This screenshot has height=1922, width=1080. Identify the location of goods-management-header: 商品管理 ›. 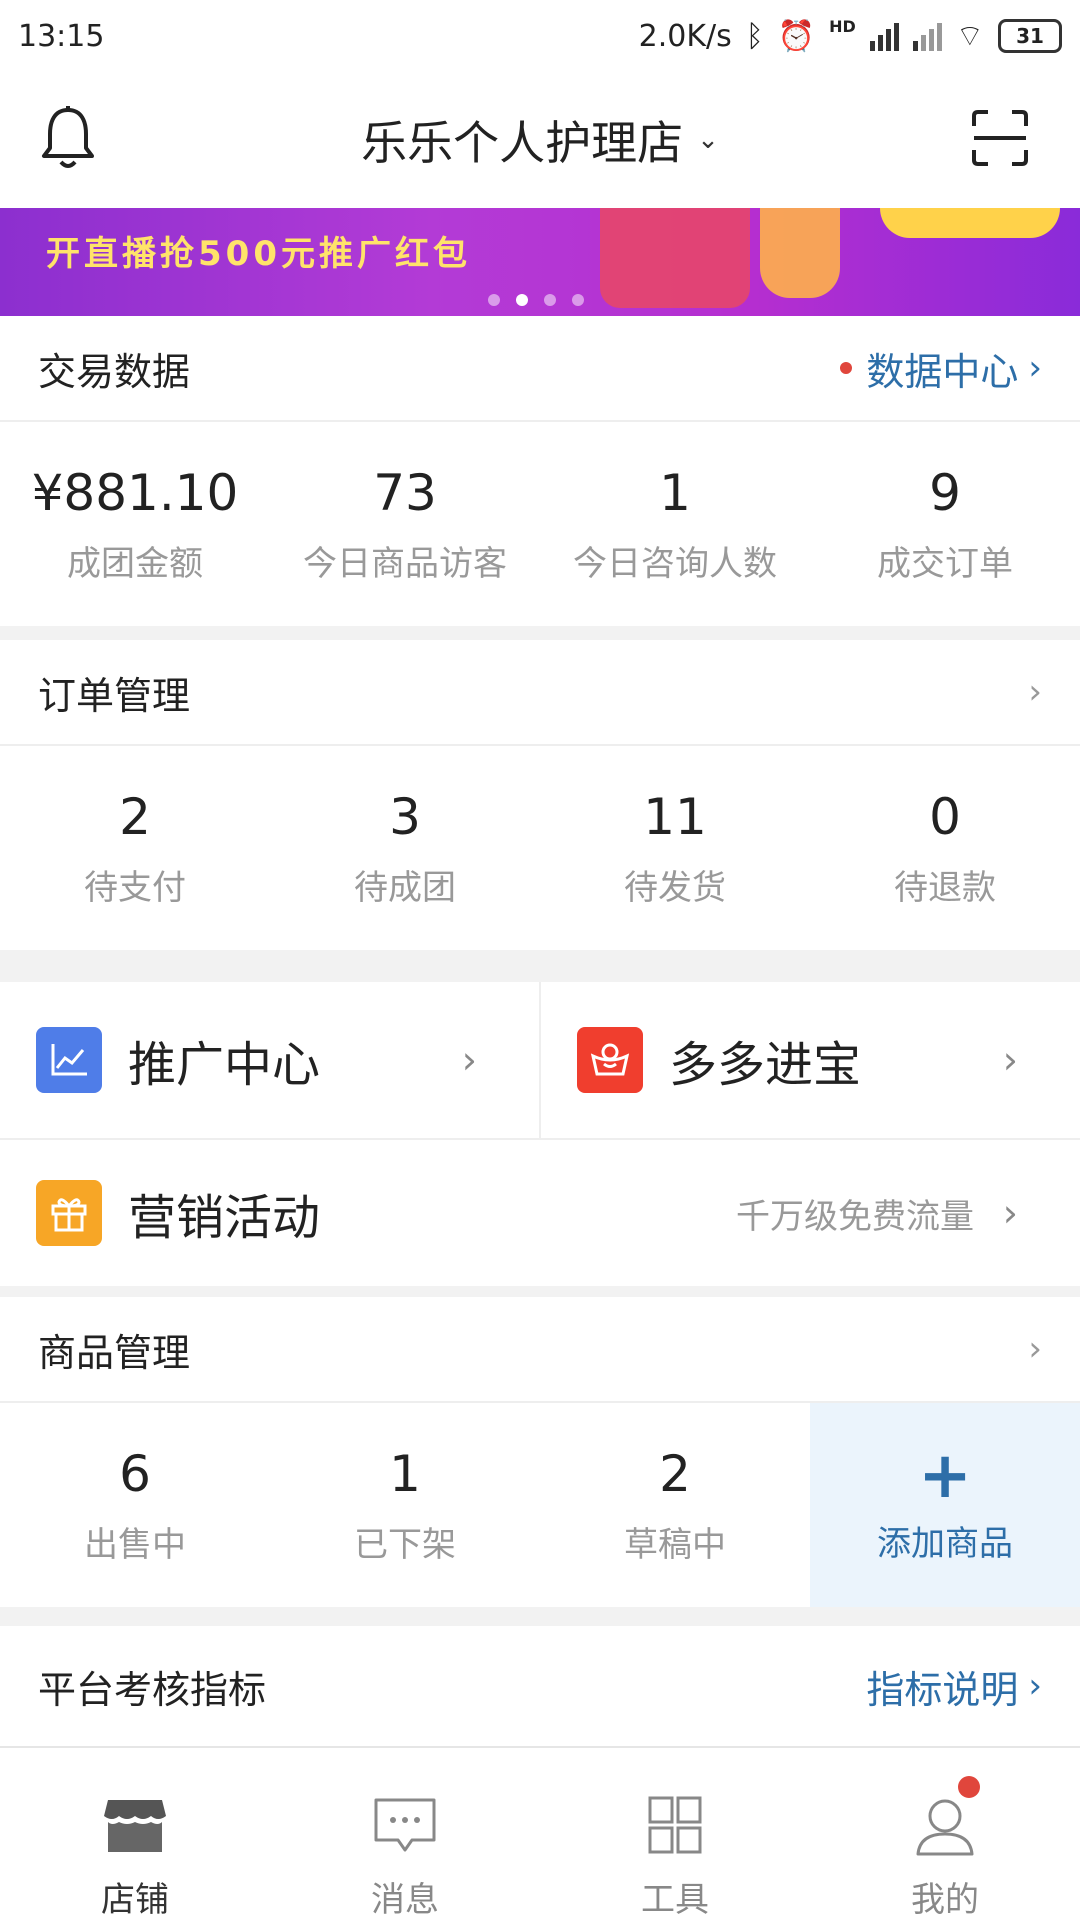
(540, 1350).